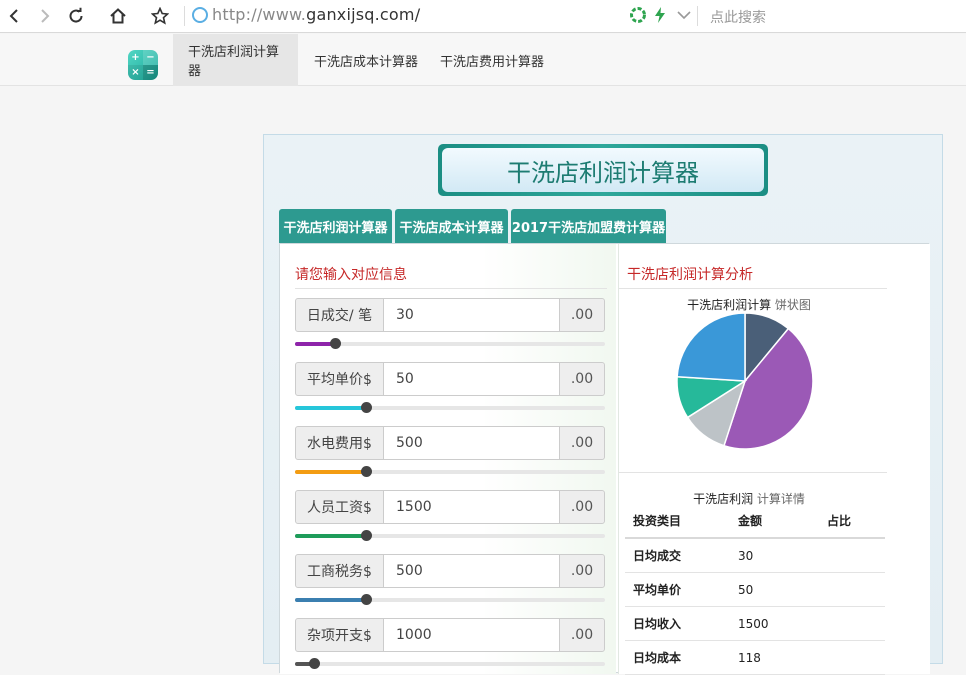 The width and height of the screenshot is (966, 675). I want to click on search-input: 点此搜索, so click(738, 17).